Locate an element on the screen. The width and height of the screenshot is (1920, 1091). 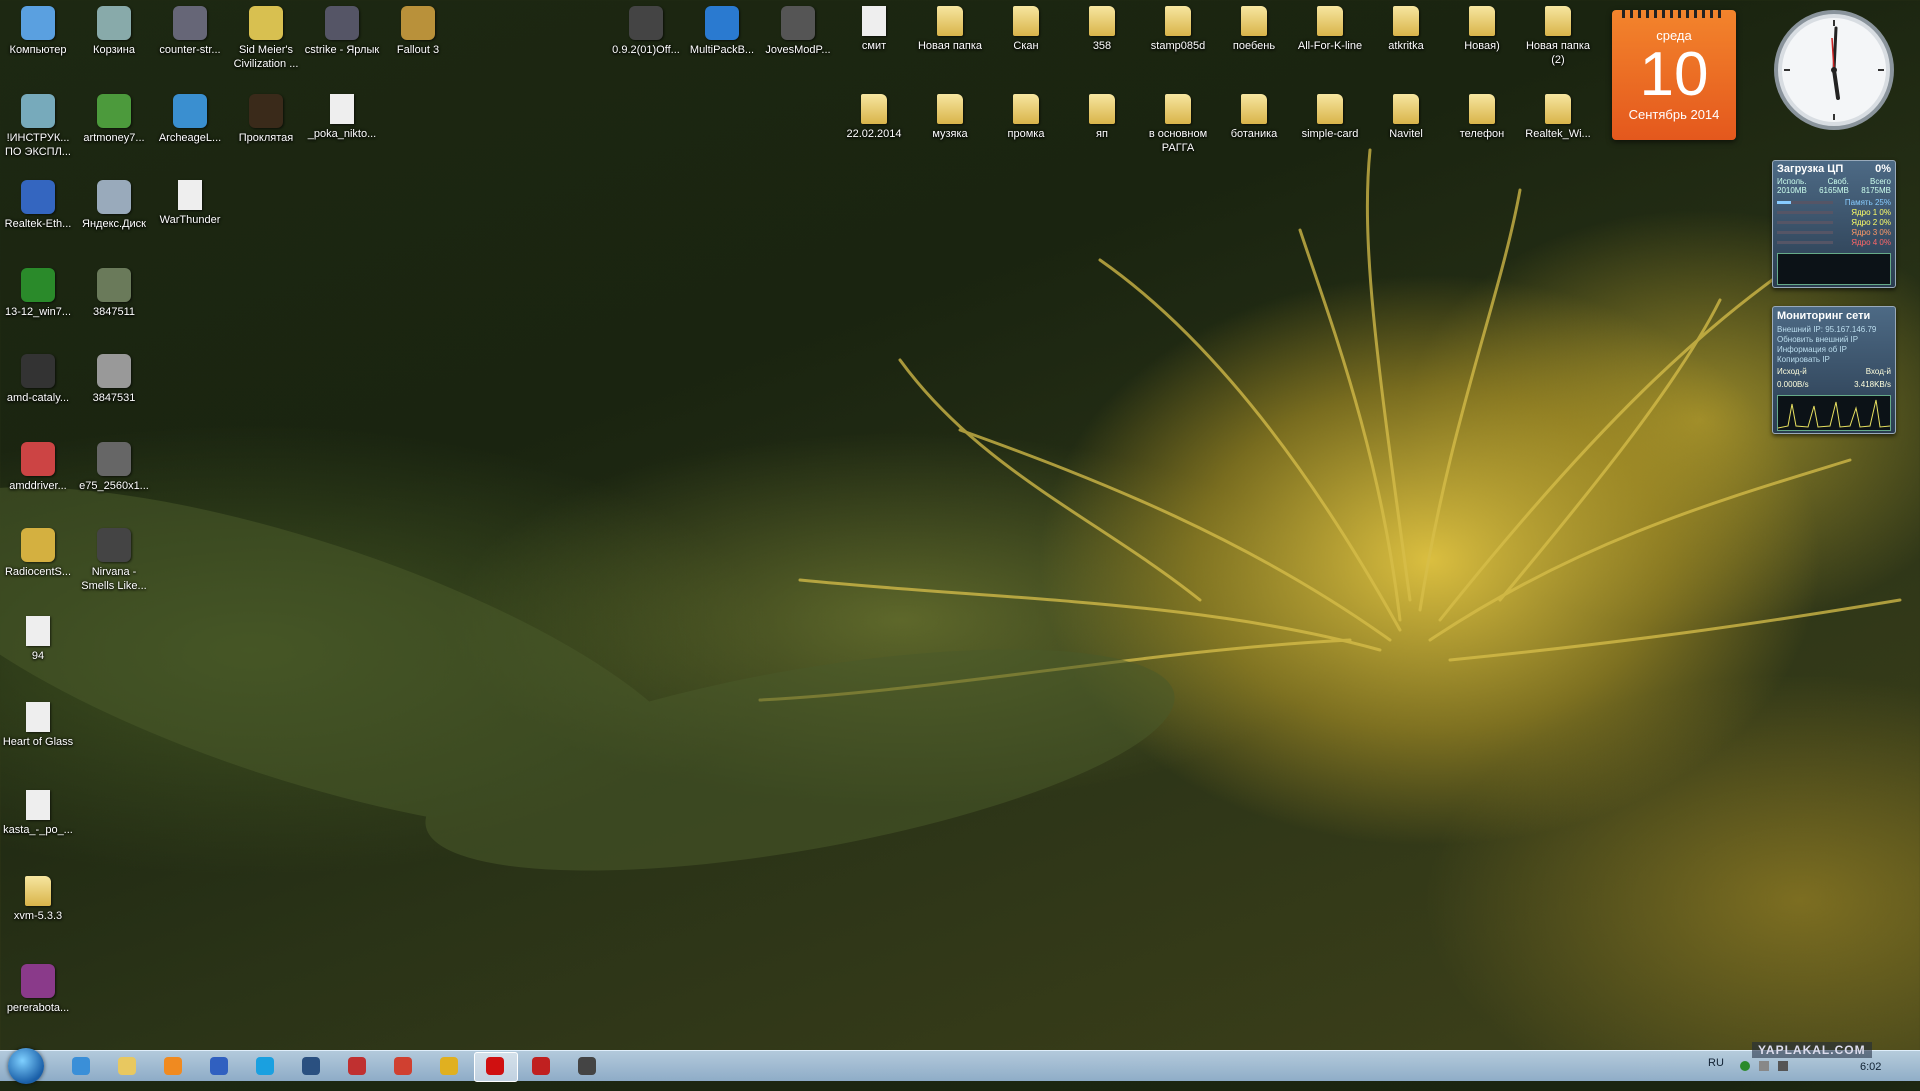
desktop-top-icon-item: Новая) is located at coordinates (1482, 29).